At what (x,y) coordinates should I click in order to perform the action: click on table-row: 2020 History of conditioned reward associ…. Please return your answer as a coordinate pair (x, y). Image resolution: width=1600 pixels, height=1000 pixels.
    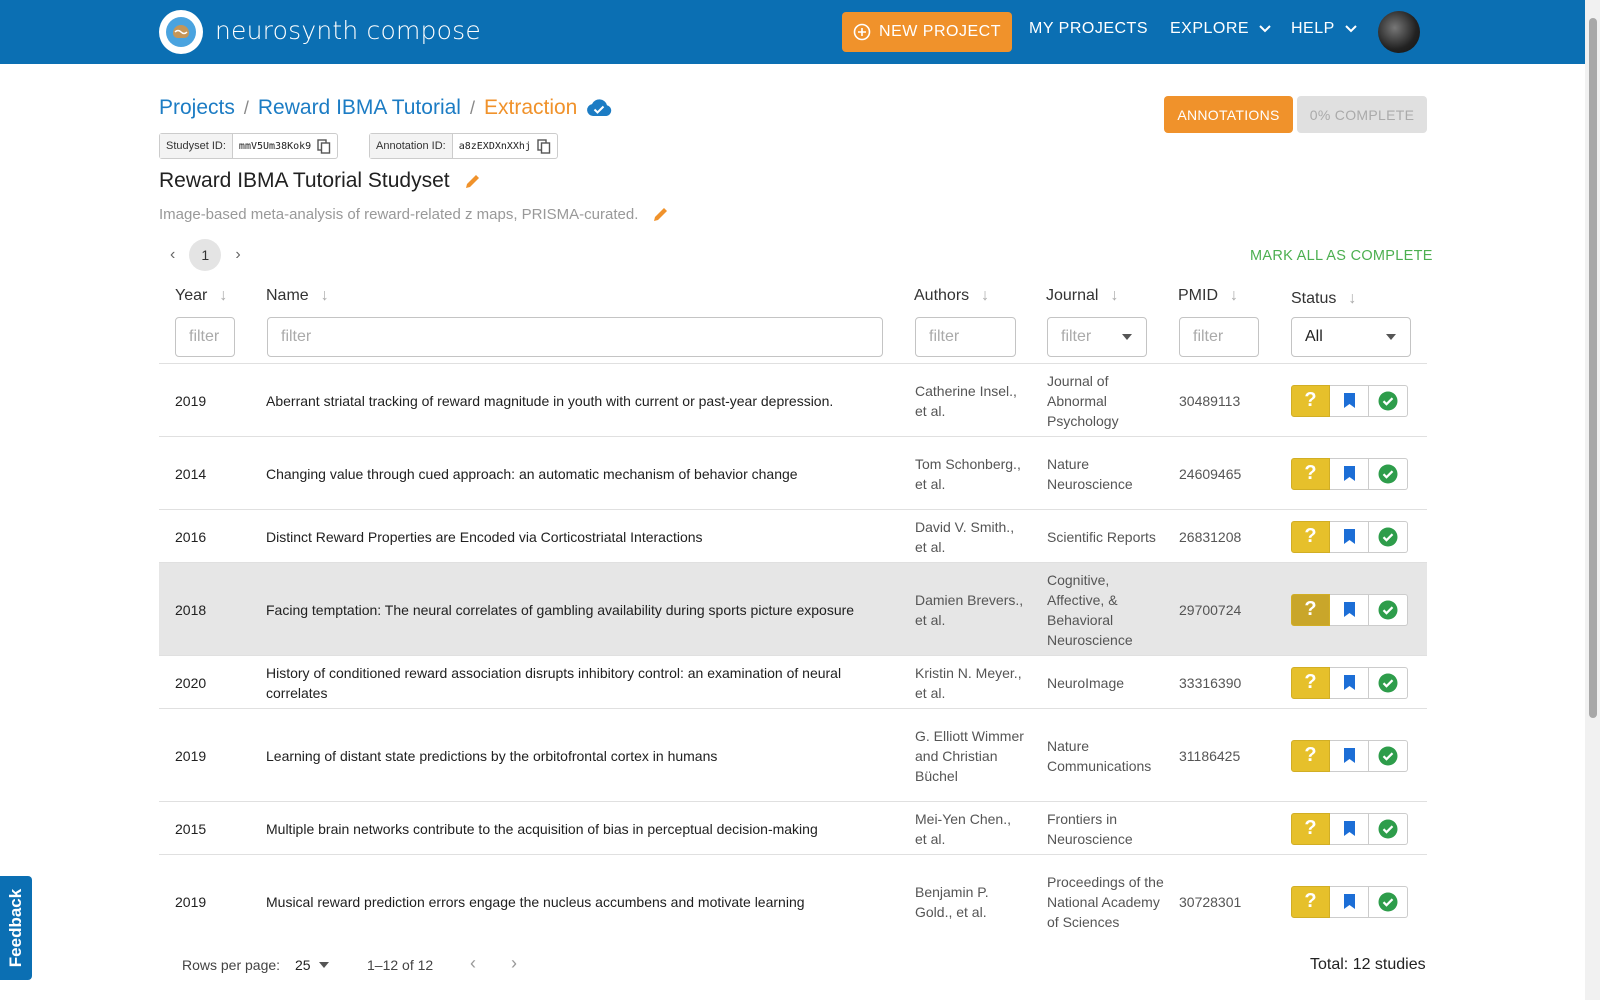
    Looking at the image, I should click on (793, 681).